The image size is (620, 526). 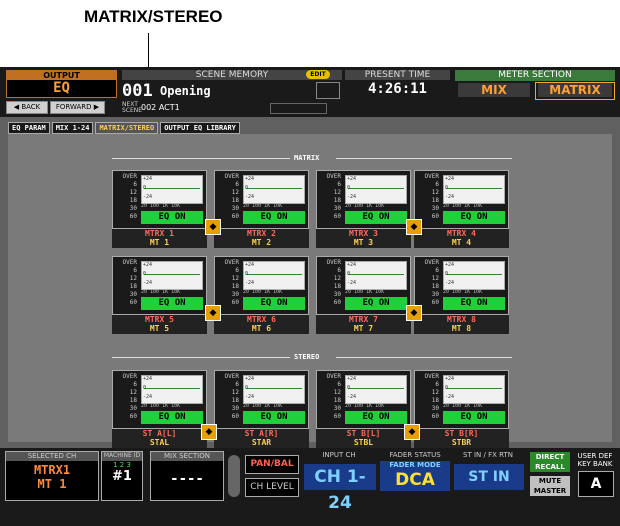 What do you see at coordinates (272, 487) in the screenshot?
I see `ch-level-button: CH LEVEL` at bounding box center [272, 487].